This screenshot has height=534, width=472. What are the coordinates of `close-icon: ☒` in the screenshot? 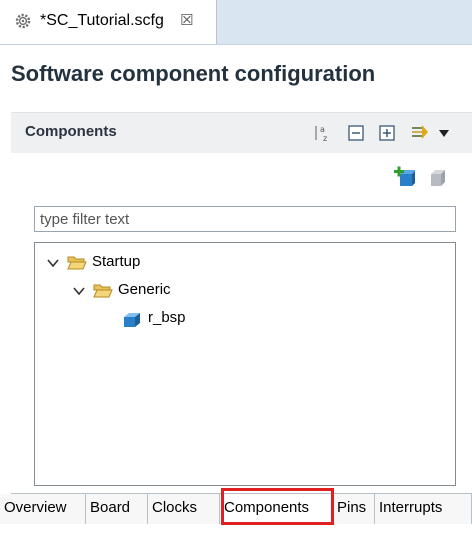 It's located at (186, 20).